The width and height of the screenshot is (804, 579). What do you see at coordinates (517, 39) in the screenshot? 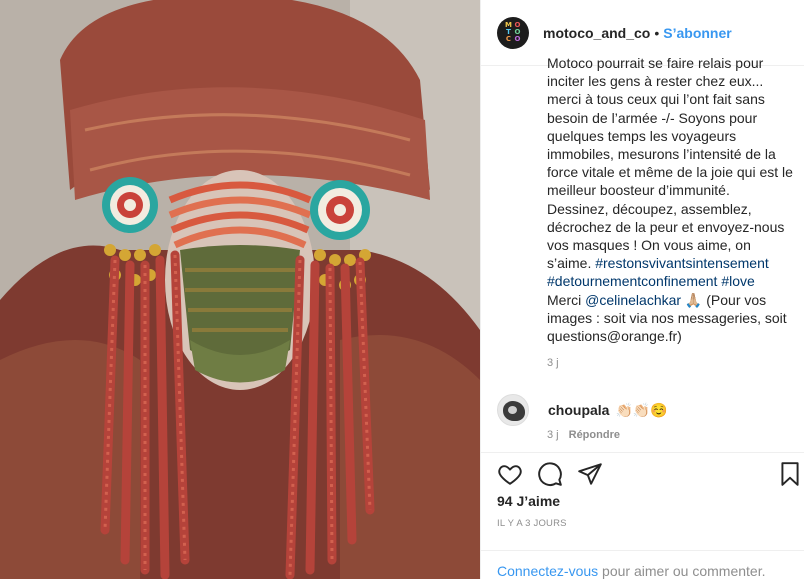
I see `avatar-letter: O` at bounding box center [517, 39].